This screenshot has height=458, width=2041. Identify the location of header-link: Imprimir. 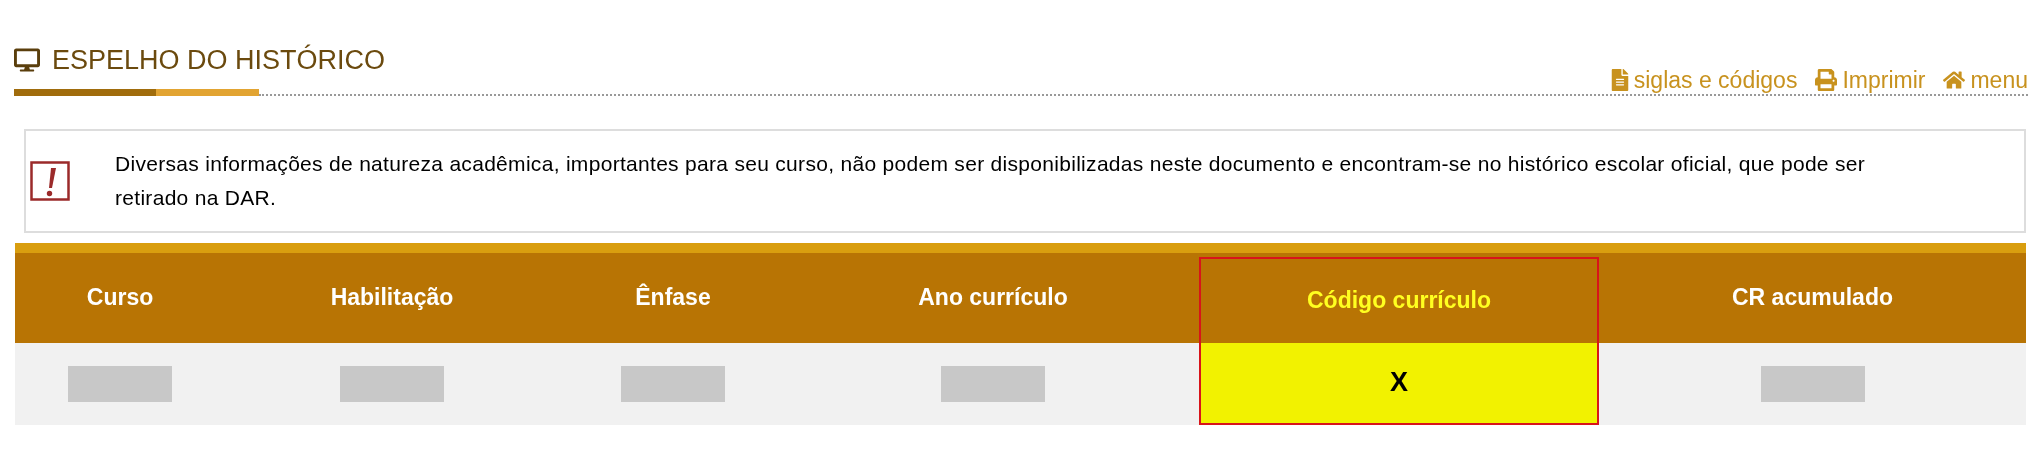
(1870, 80).